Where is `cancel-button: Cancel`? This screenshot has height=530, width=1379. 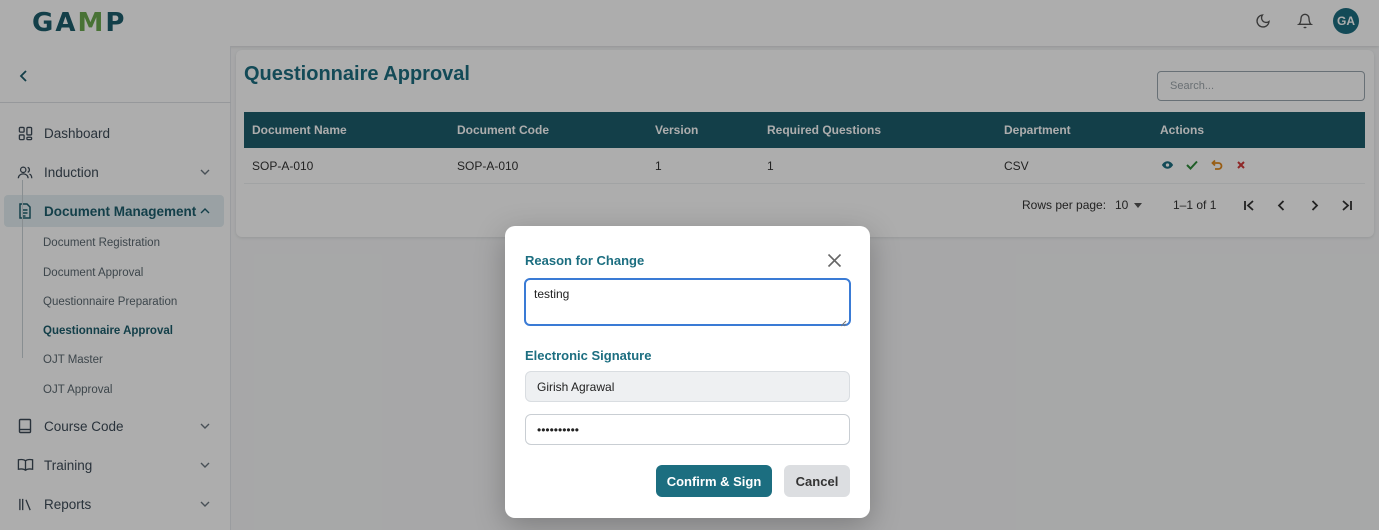 cancel-button: Cancel is located at coordinates (817, 481).